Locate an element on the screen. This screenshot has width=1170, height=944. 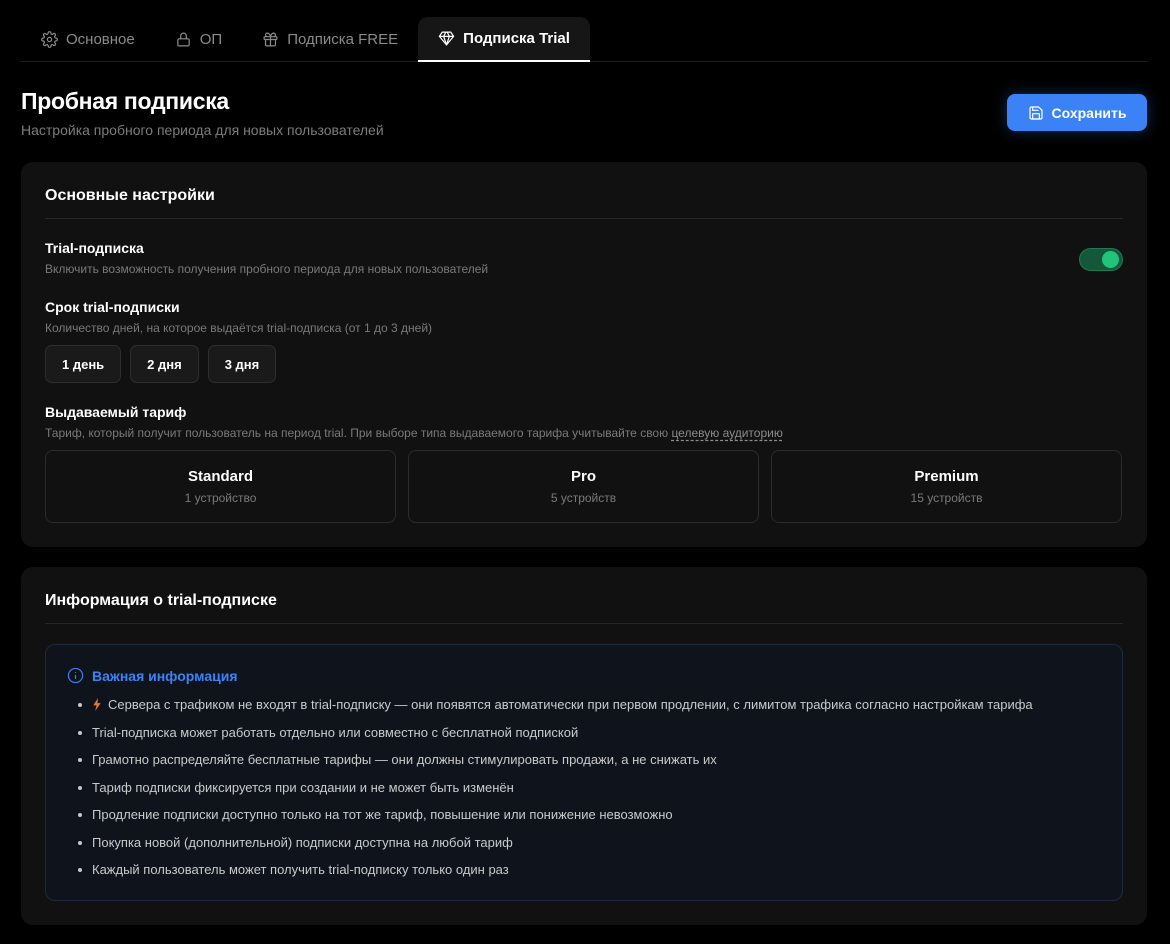
toggle-knob is located at coordinates (1110, 259).